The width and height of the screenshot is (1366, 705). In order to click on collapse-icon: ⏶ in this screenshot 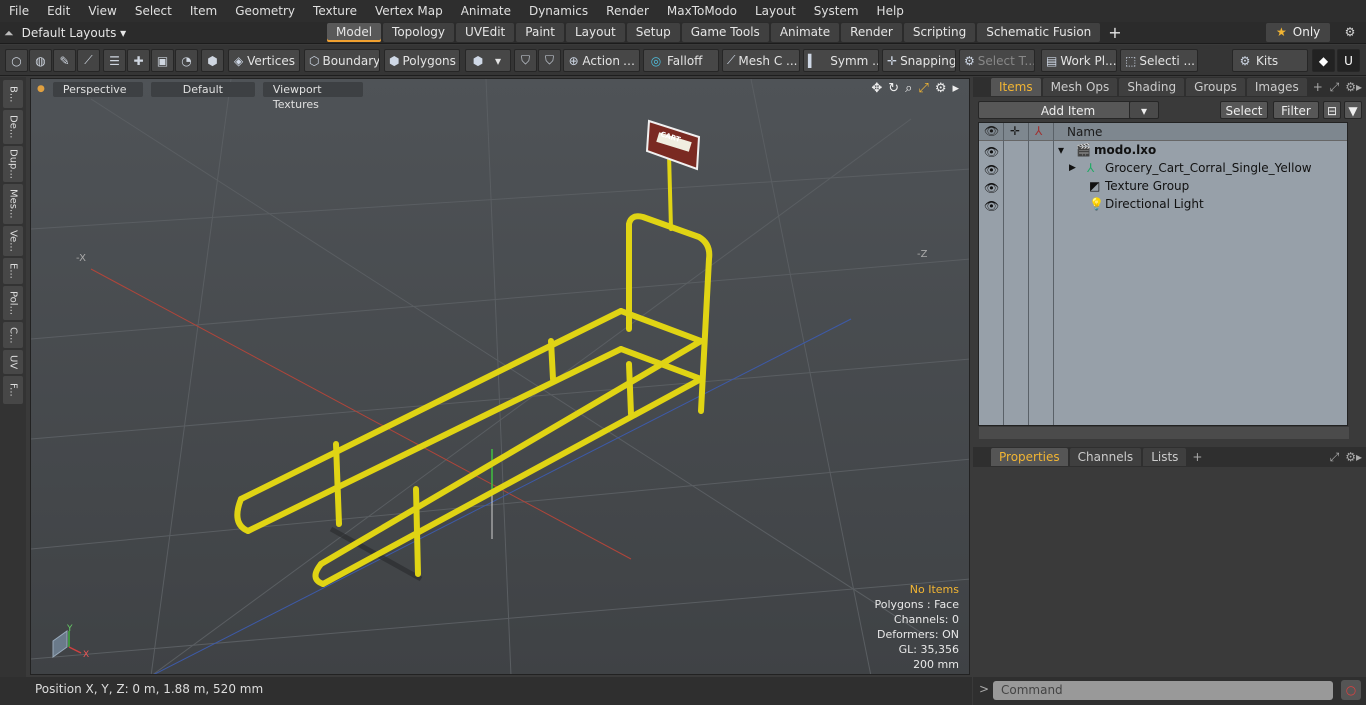, I will do `click(9, 33)`.